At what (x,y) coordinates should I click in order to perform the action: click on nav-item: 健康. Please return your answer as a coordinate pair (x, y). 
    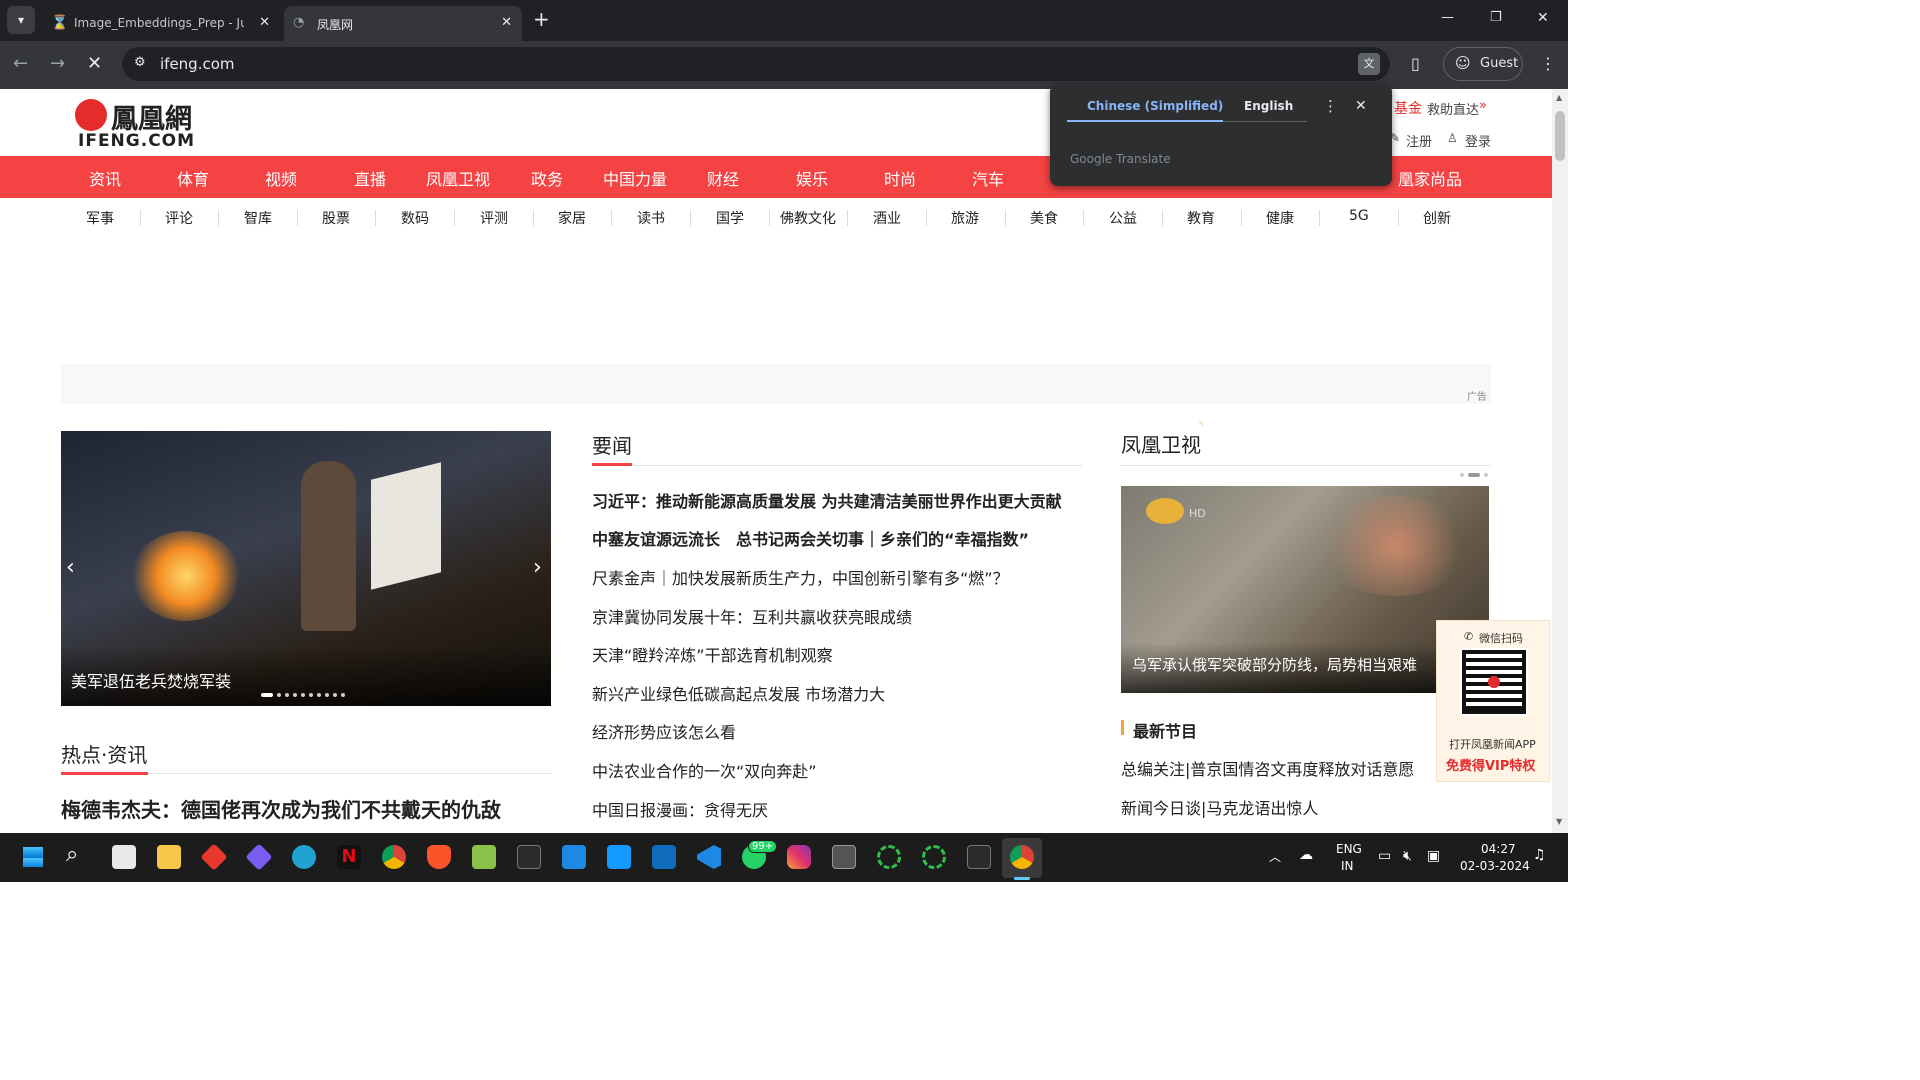
    Looking at the image, I should click on (1280, 218).